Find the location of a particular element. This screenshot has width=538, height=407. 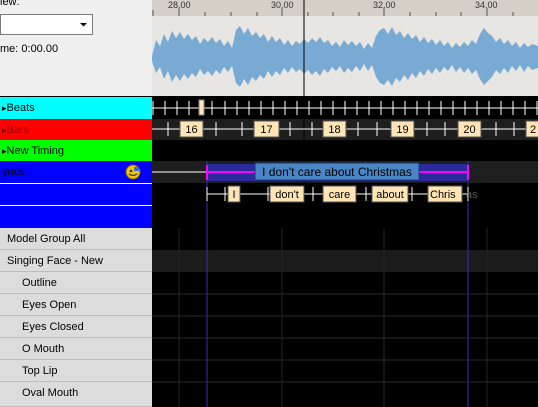

row-label-text: Beats is located at coordinates (20, 108).